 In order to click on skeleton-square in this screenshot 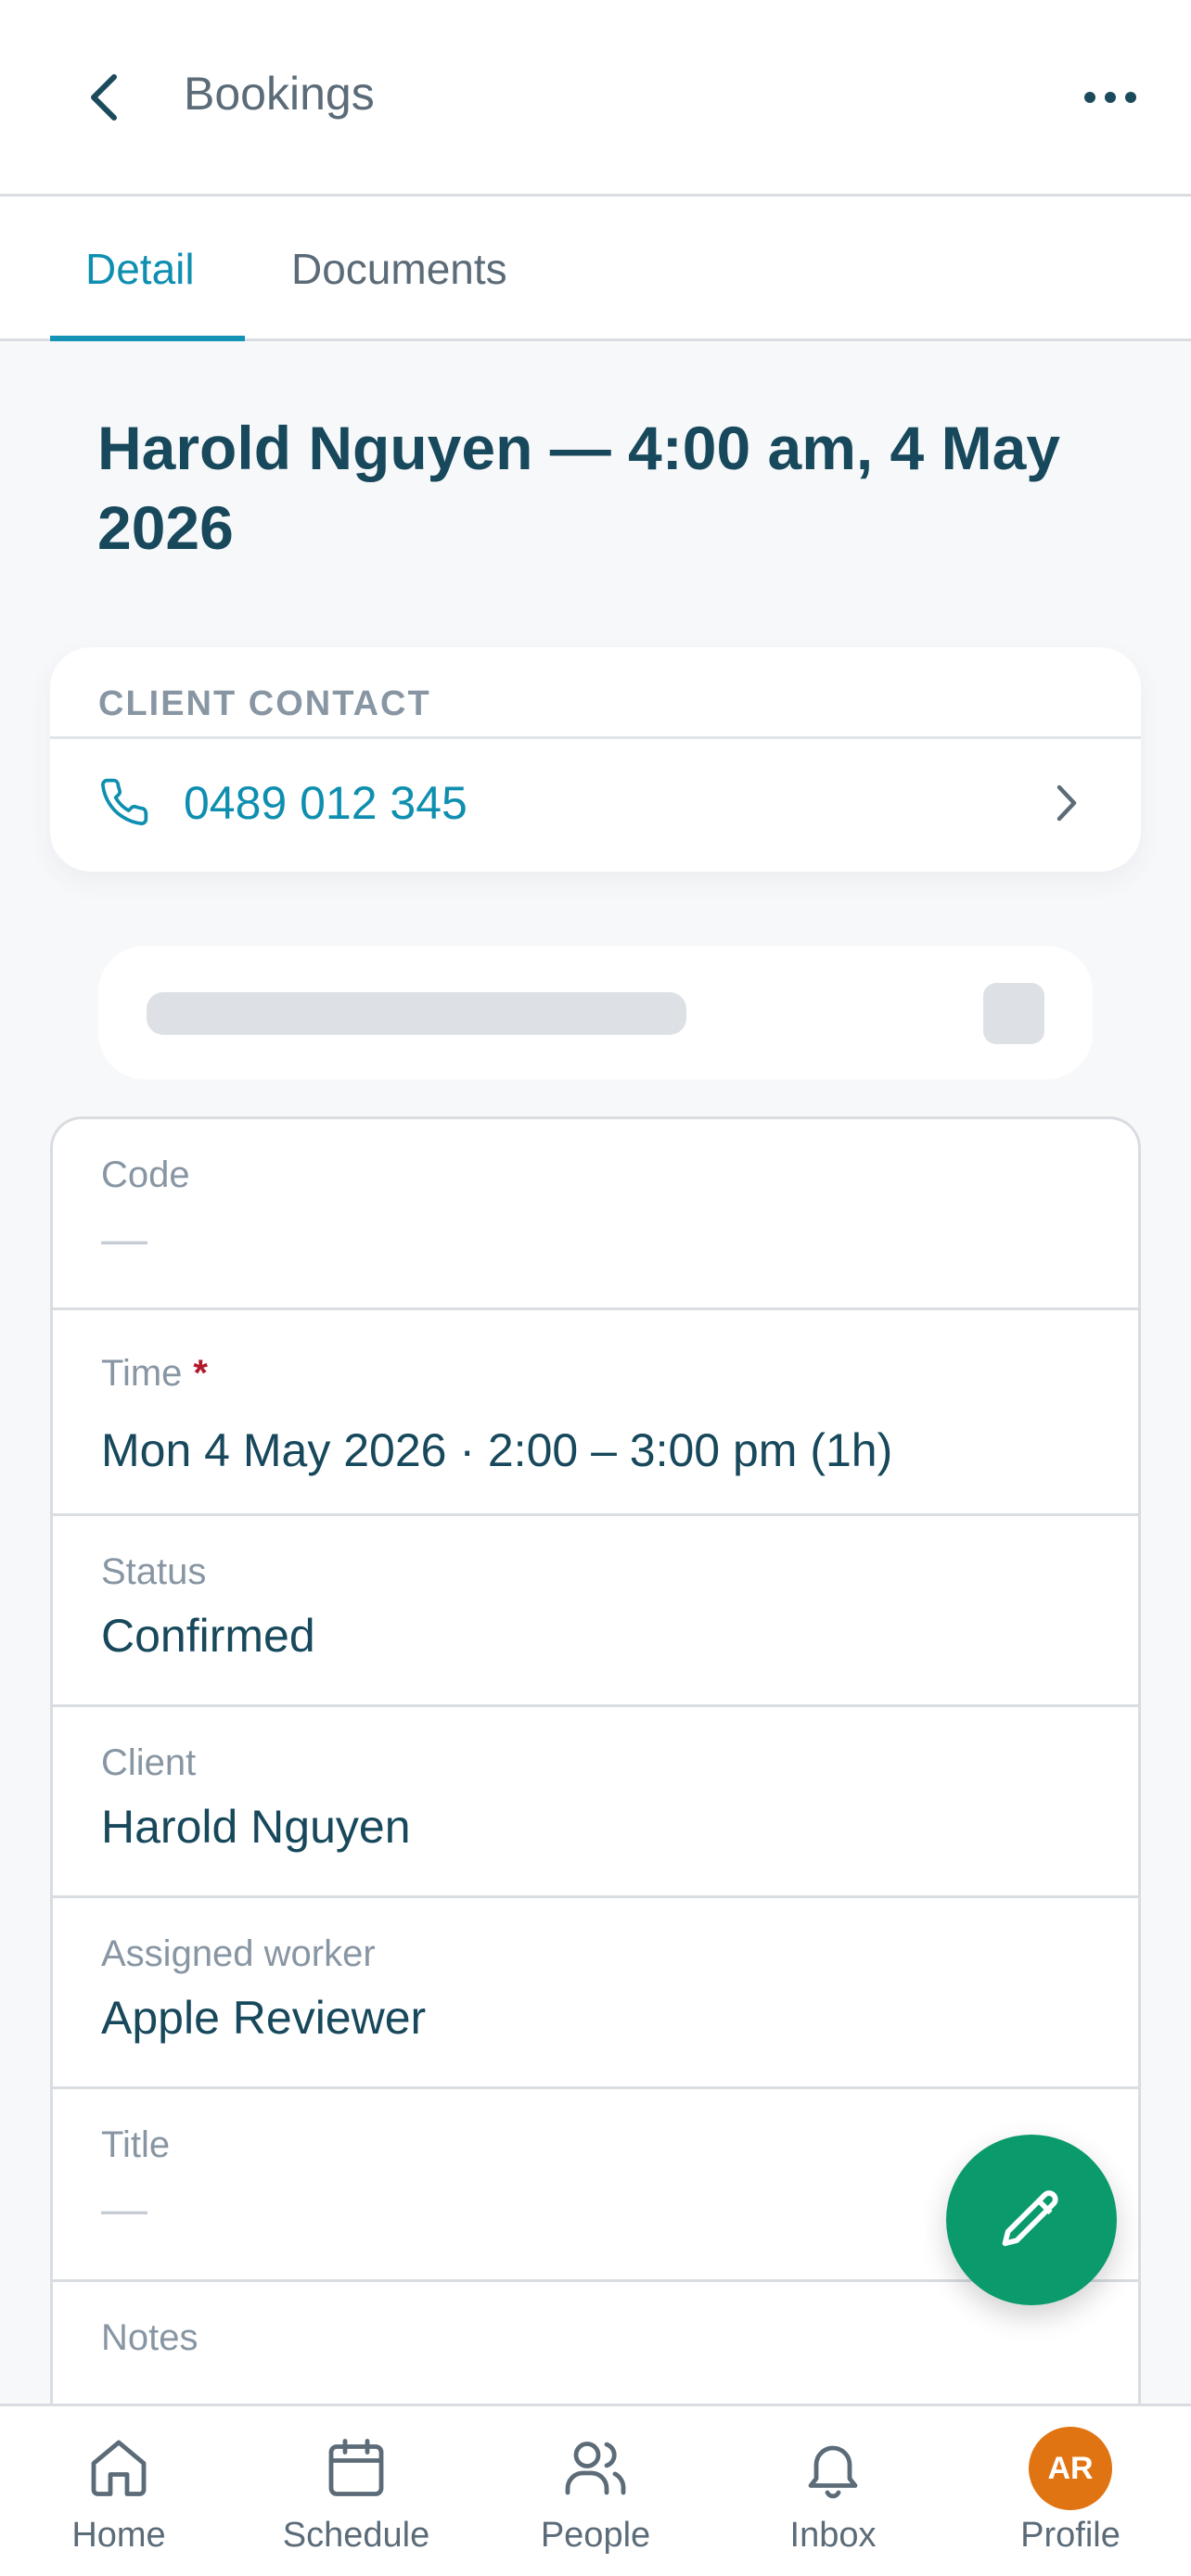, I will do `click(1014, 1013)`.